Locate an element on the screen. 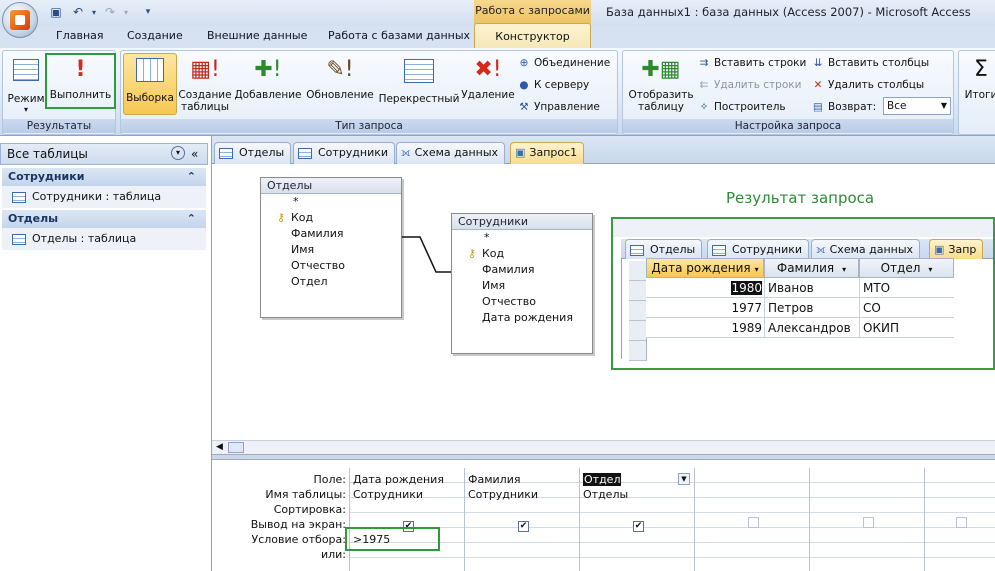 Image resolution: width=995 pixels, height=571 pixels. make-table-button: ▦! Создание таблицы is located at coordinates (205, 84).